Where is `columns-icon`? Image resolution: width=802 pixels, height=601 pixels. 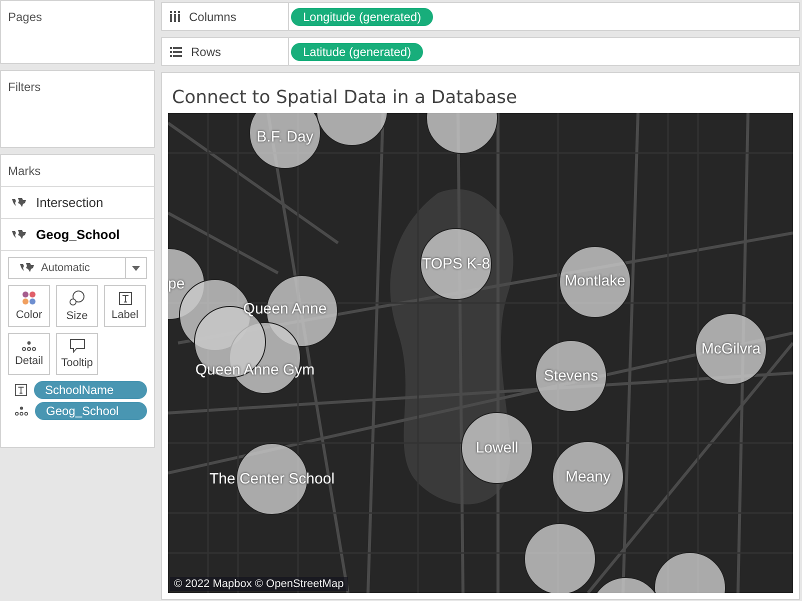
columns-icon is located at coordinates (175, 16).